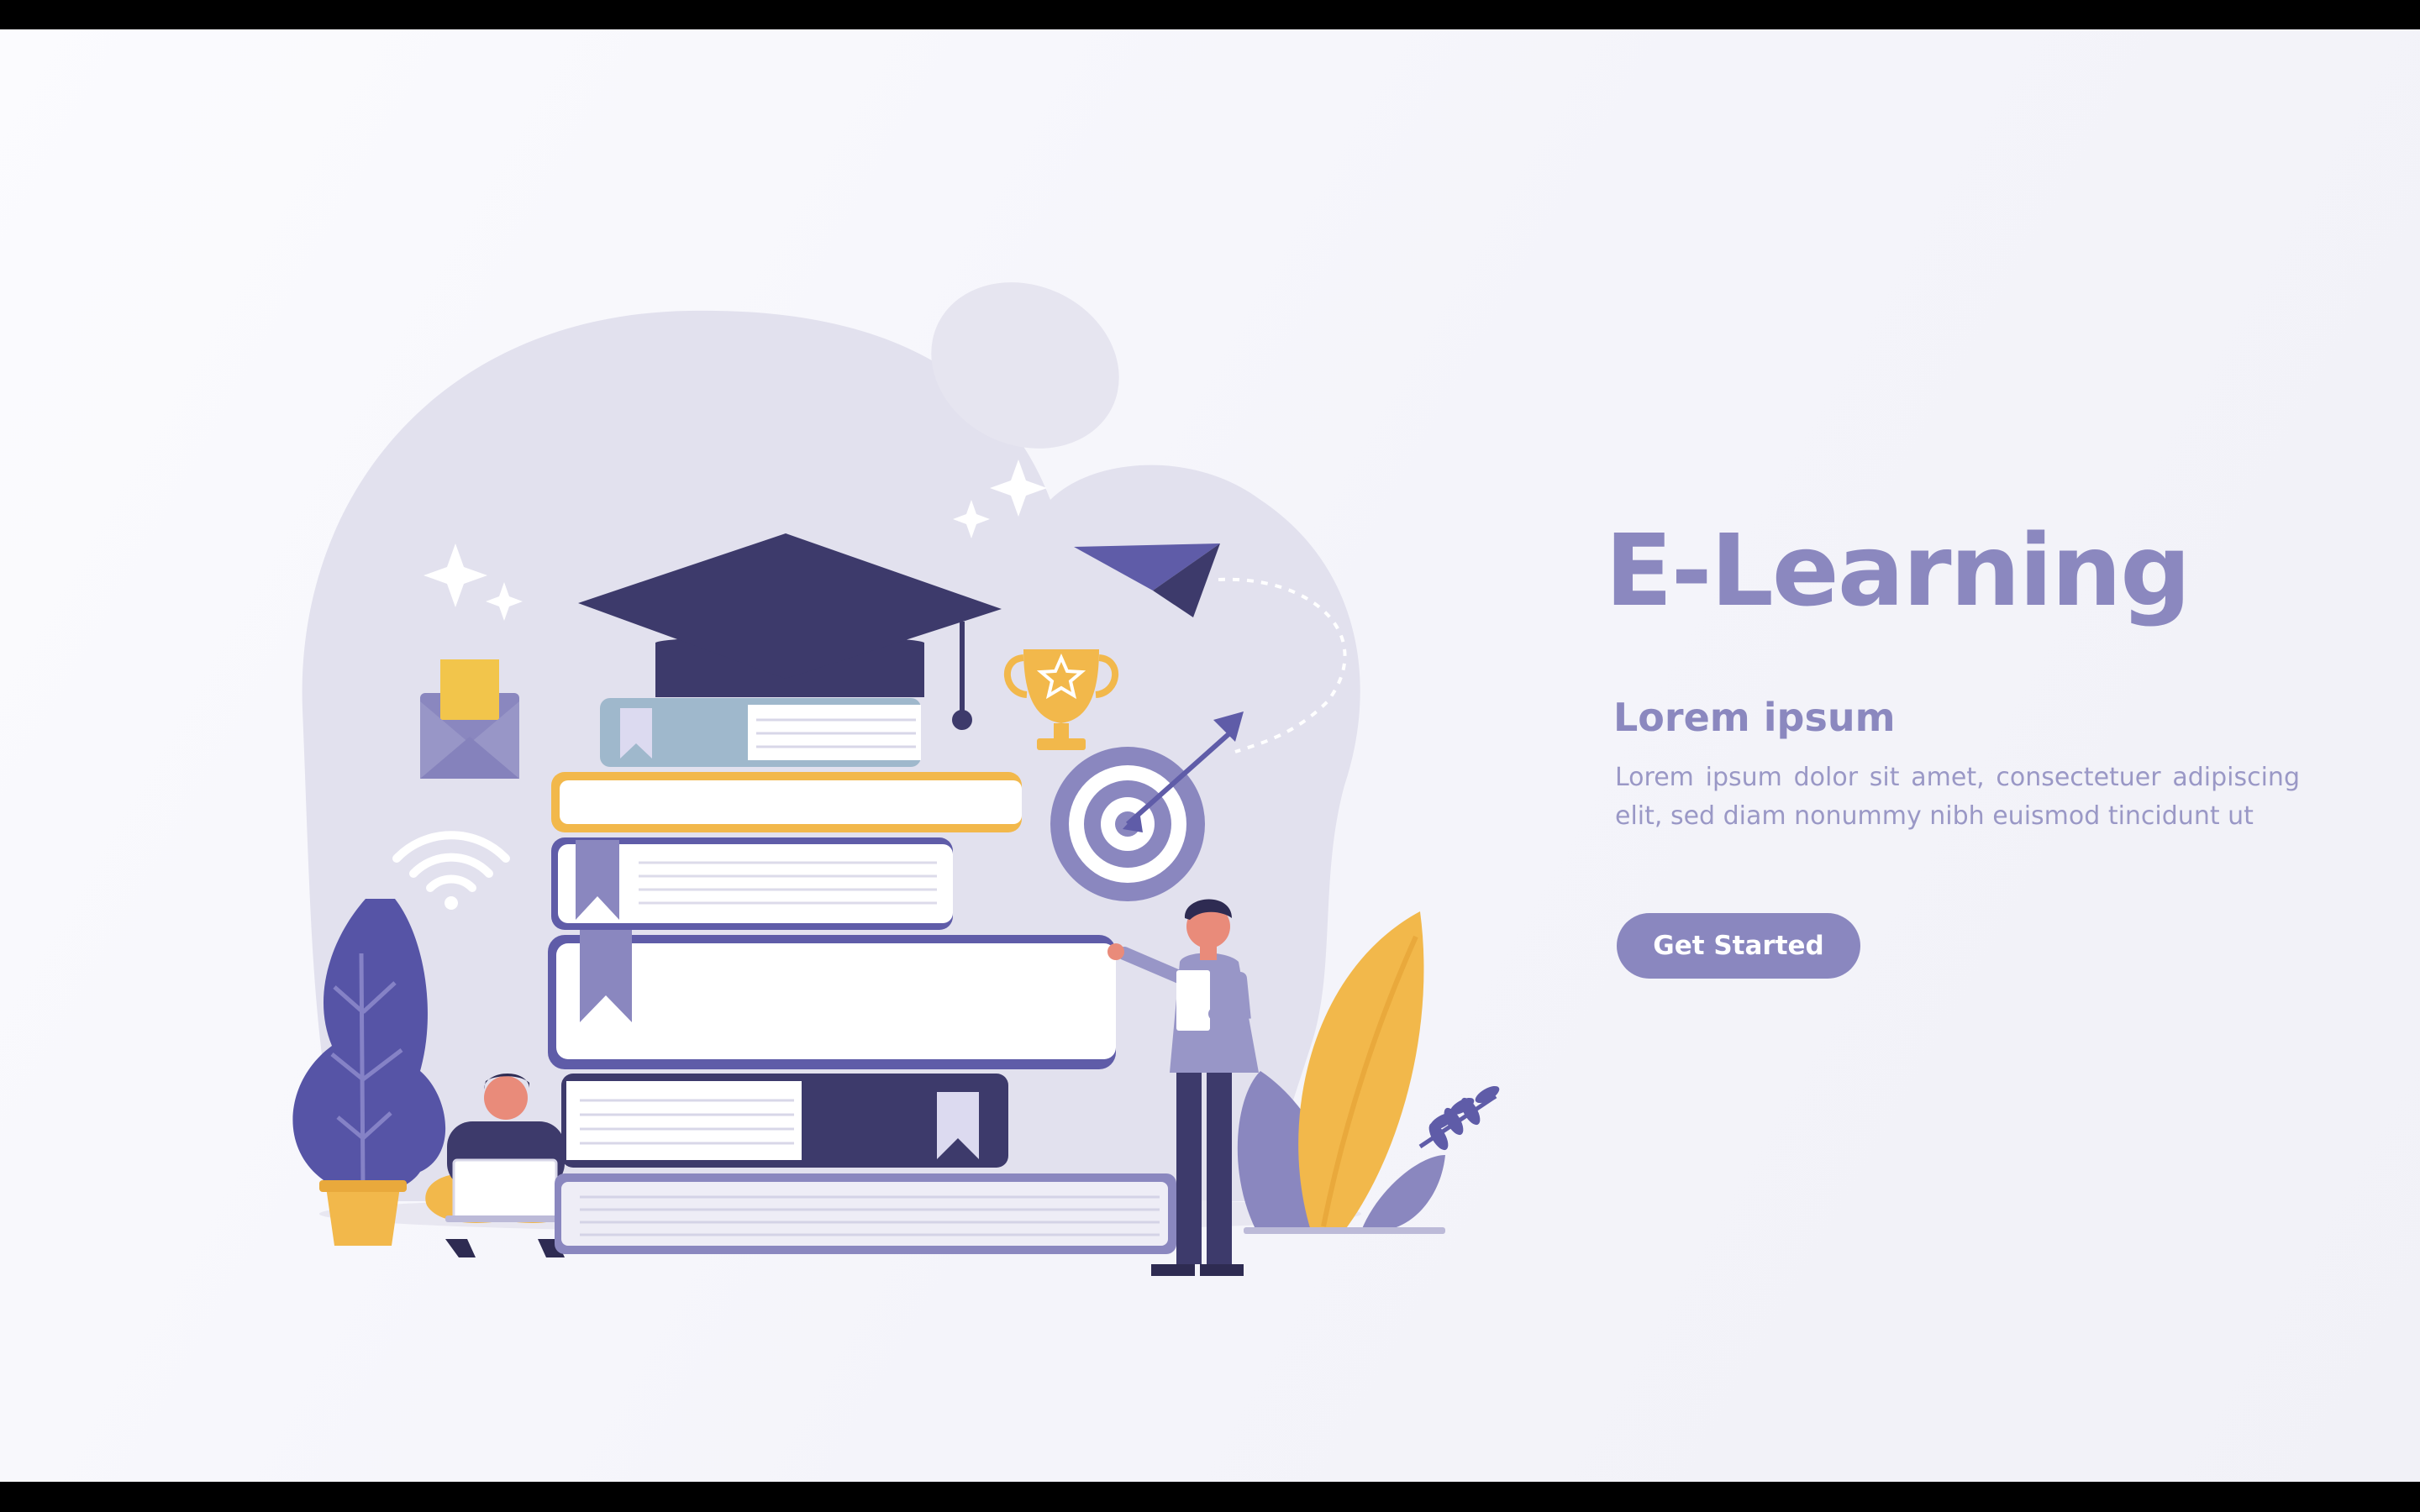  What do you see at coordinates (1898, 570) in the screenshot?
I see `page-title: E-Learning` at bounding box center [1898, 570].